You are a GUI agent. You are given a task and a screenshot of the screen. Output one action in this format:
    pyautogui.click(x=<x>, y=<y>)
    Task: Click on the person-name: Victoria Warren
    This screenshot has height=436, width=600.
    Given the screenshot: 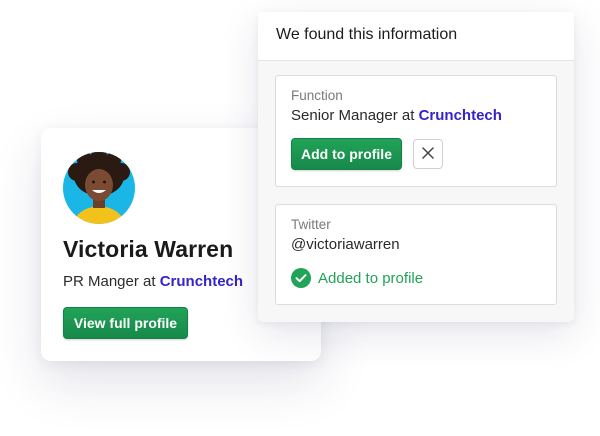 What is the action you would take?
    pyautogui.click(x=148, y=249)
    